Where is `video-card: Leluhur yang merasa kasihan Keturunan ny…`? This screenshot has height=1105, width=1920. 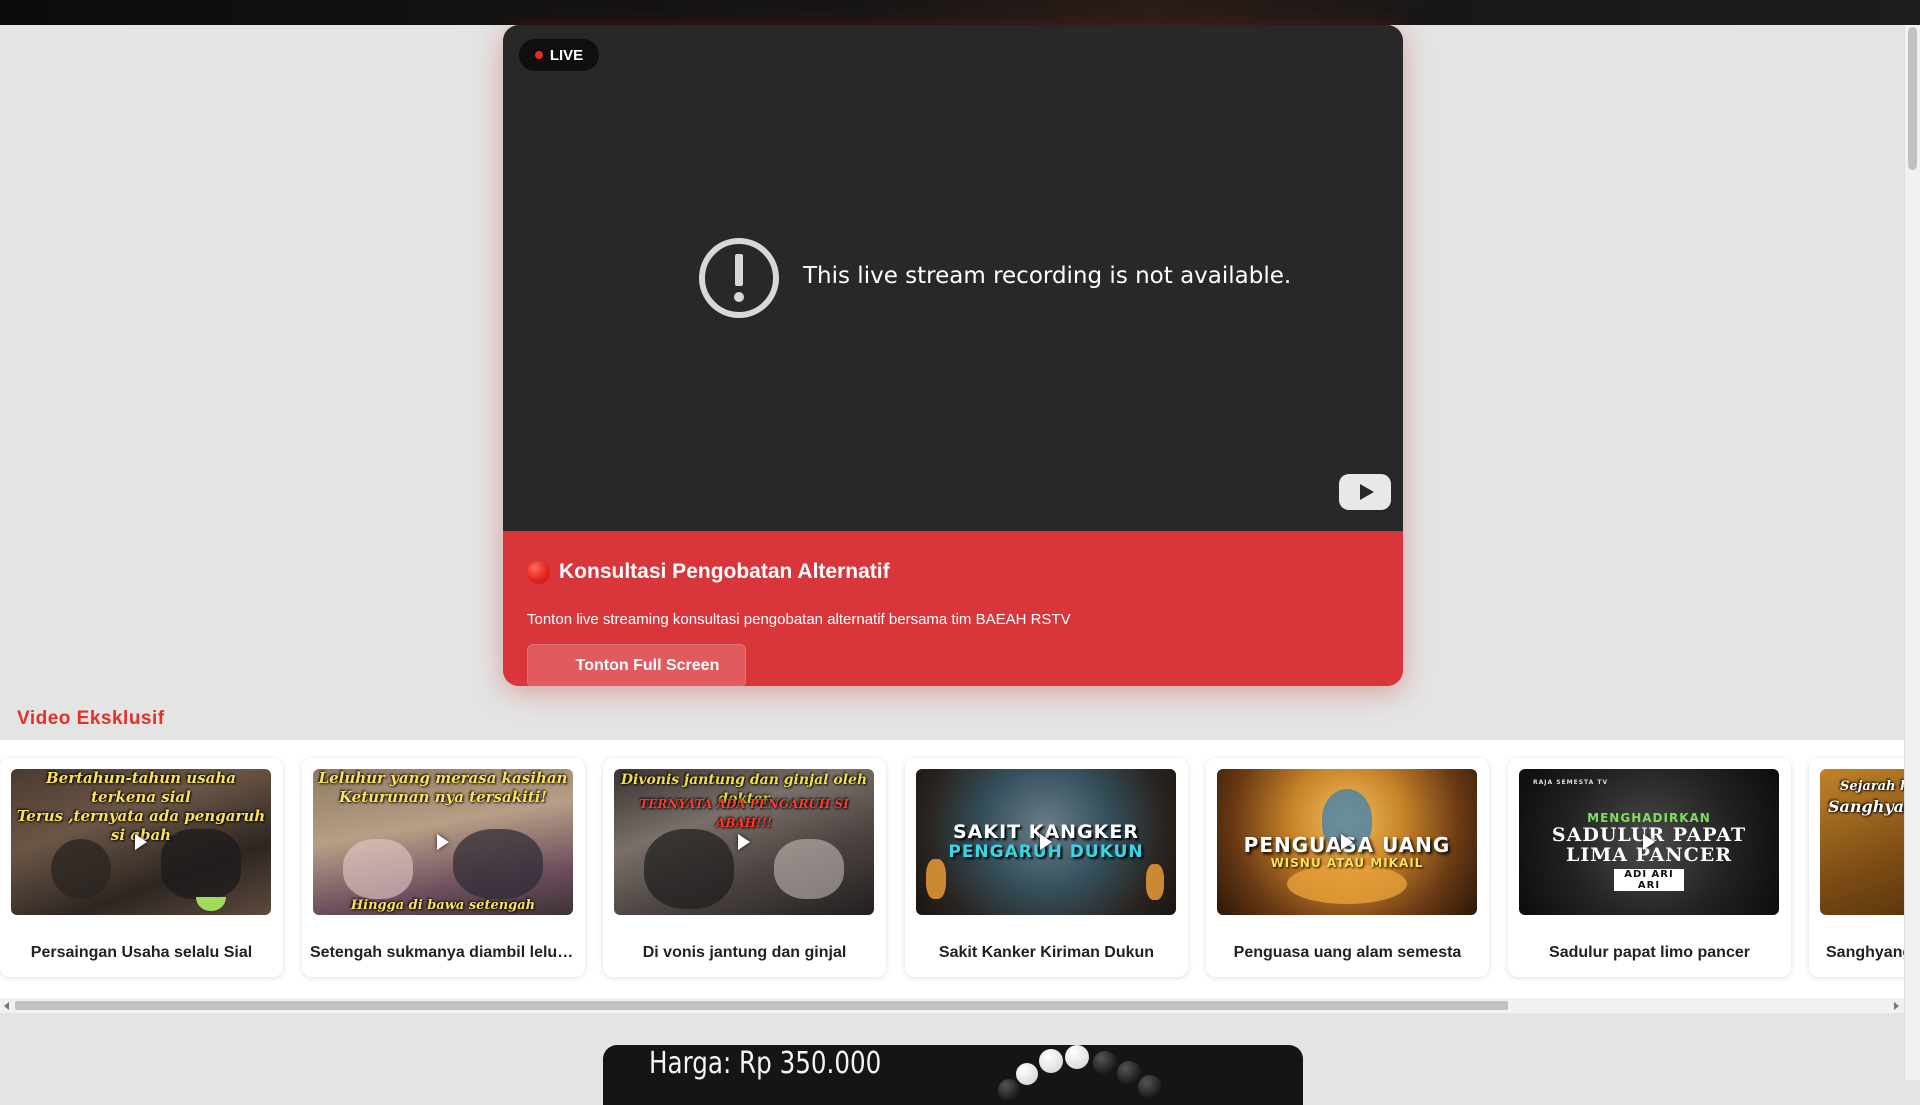 video-card: Leluhur yang merasa kasihan Keturunan ny… is located at coordinates (443, 867).